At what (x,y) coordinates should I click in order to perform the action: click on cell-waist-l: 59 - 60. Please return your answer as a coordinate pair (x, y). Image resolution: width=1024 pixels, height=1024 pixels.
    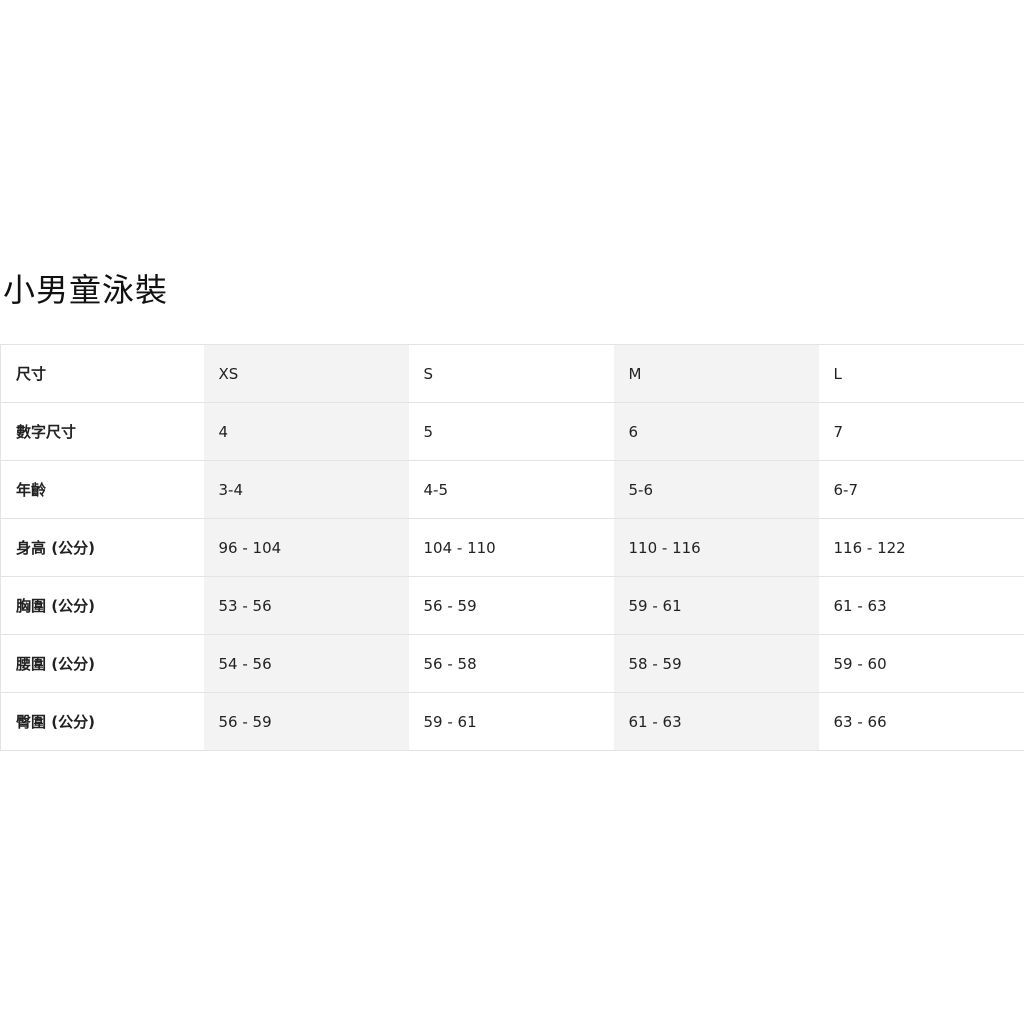
    Looking at the image, I should click on (921, 663).